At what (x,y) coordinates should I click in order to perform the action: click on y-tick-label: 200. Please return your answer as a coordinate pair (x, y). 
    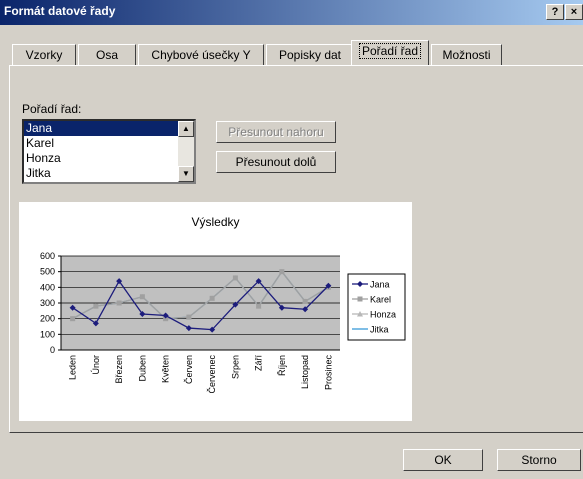
    Looking at the image, I should click on (47, 319).